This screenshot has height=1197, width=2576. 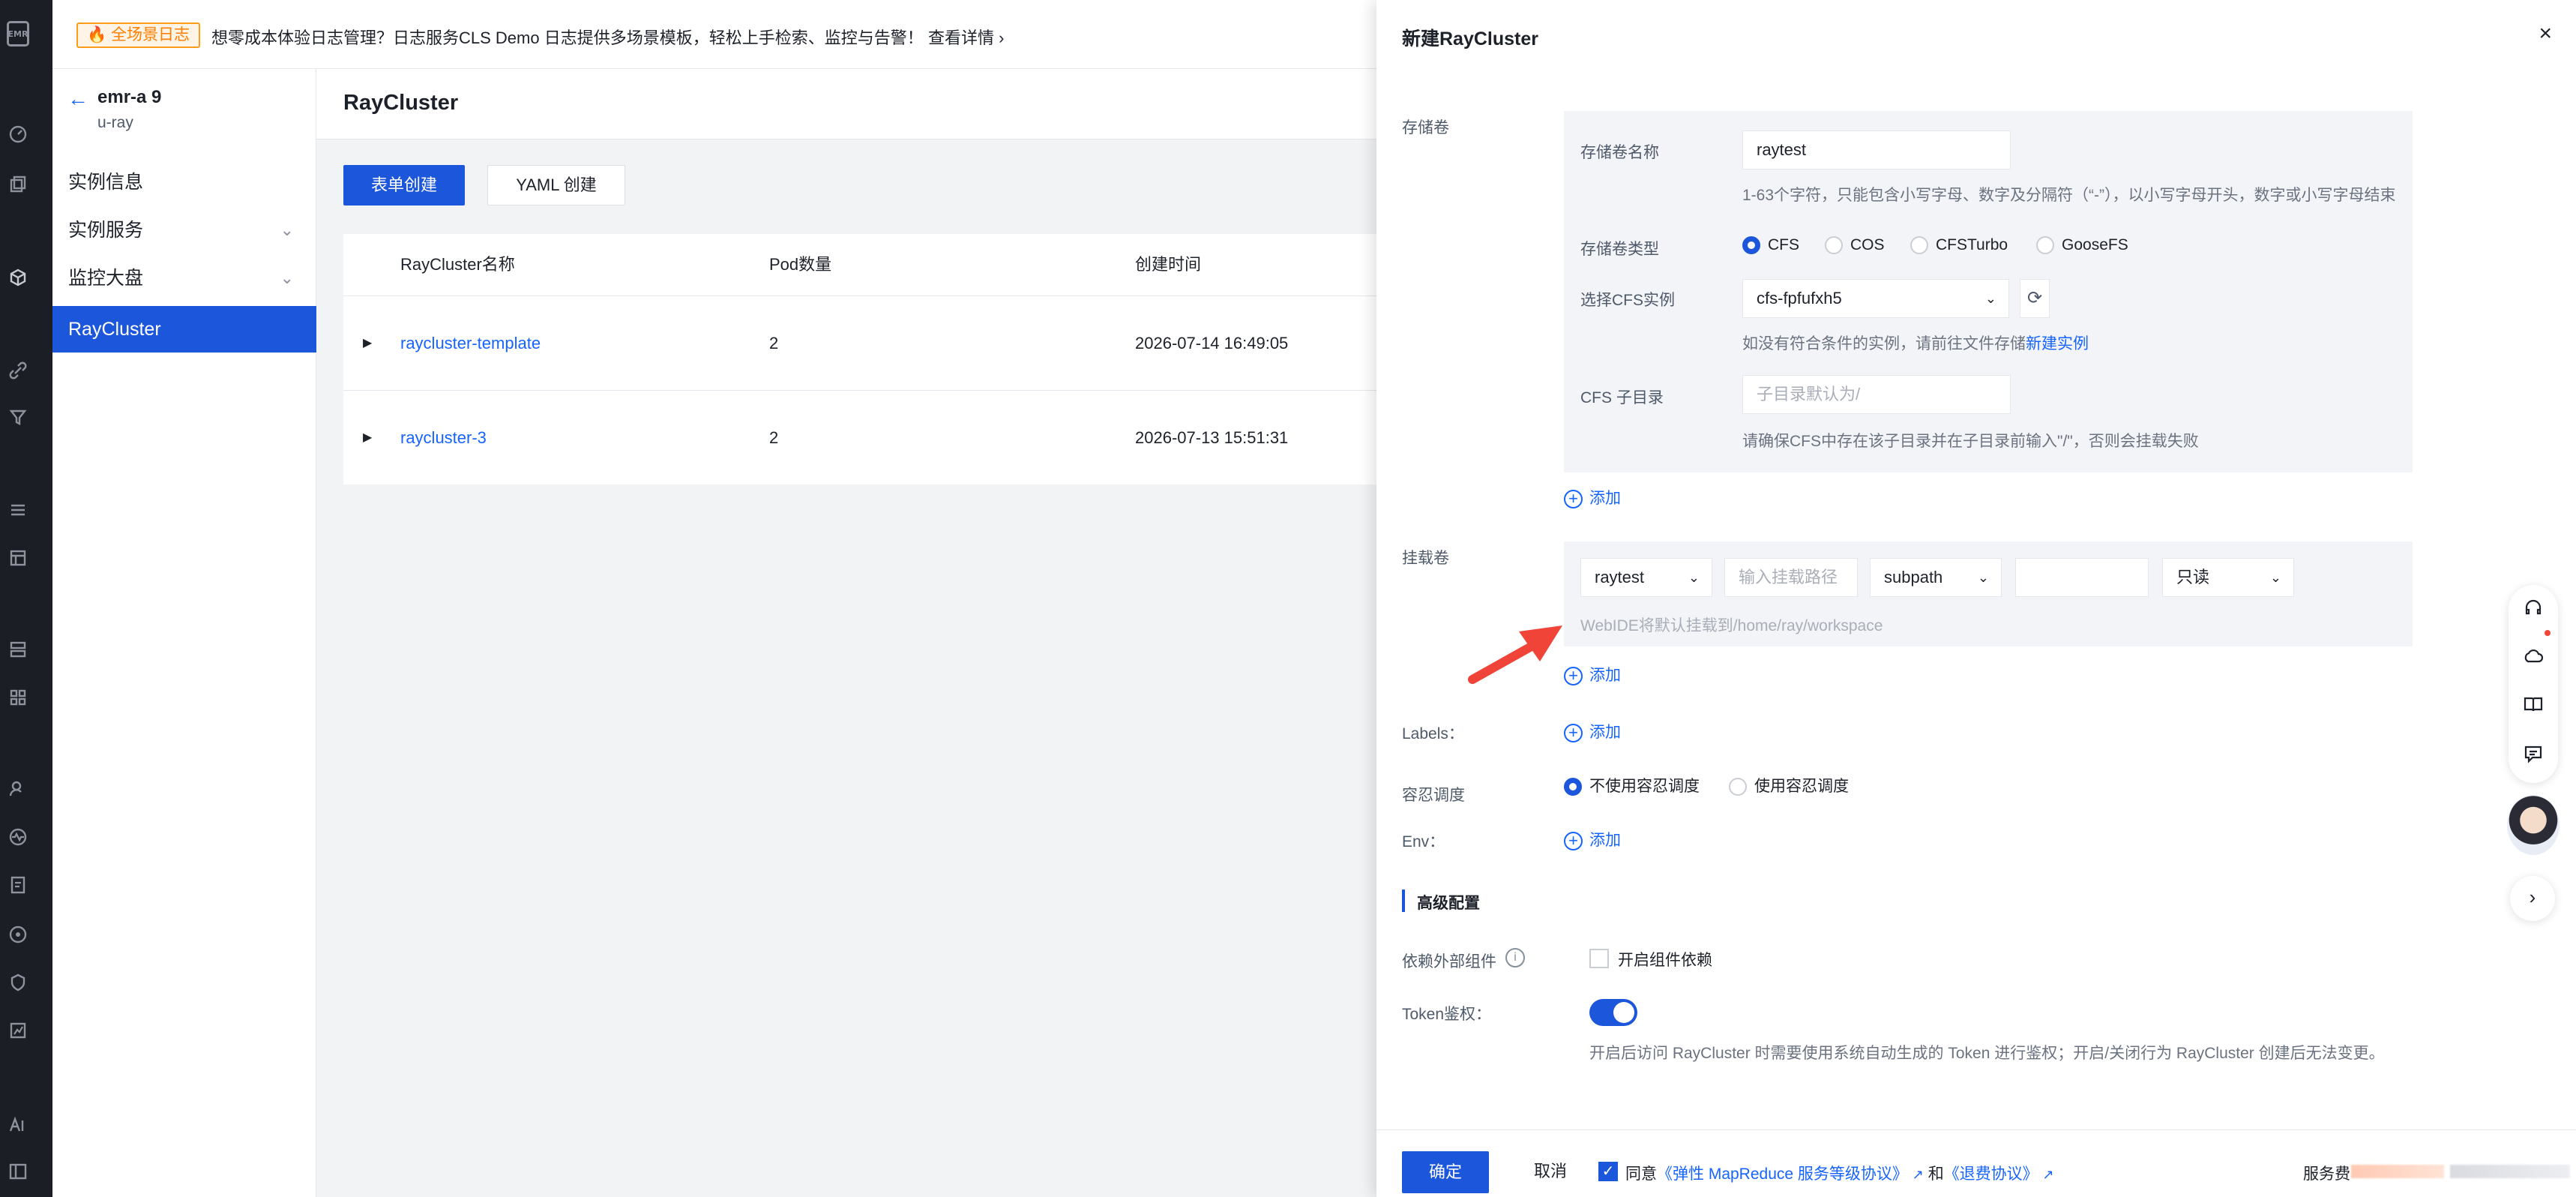 What do you see at coordinates (2228, 577) in the screenshot?
I see `mount-mode-select: 只读 ⌄` at bounding box center [2228, 577].